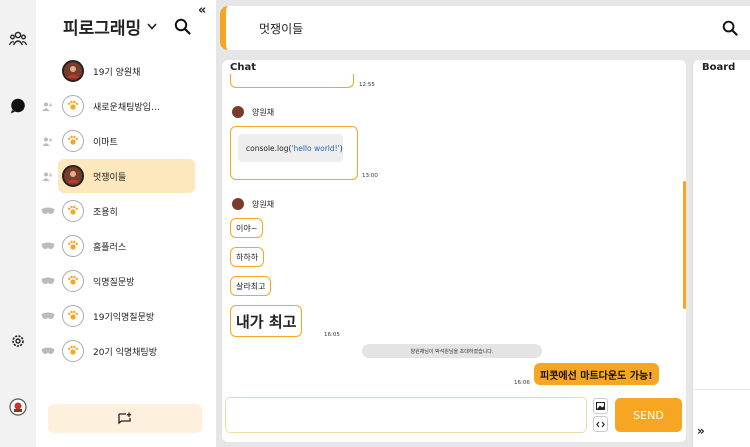 This screenshot has height=447, width=750. Describe the element at coordinates (341, 148) in the screenshot. I see `code-suffix: )` at that location.